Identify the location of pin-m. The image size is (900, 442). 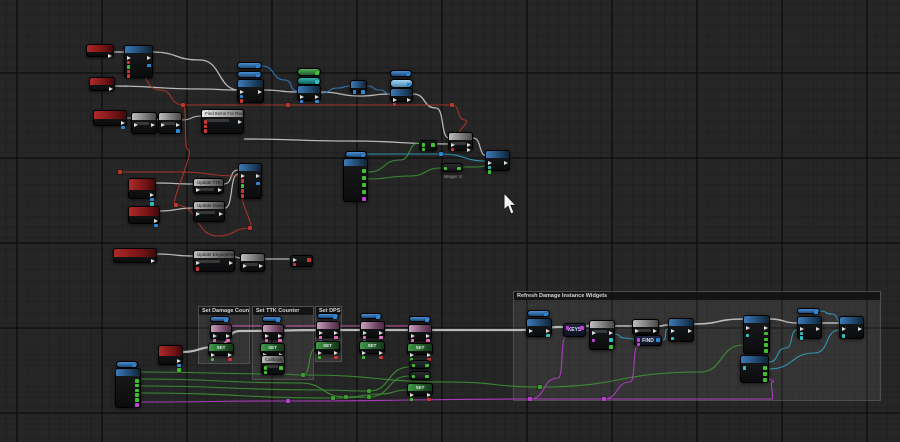
(363, 199).